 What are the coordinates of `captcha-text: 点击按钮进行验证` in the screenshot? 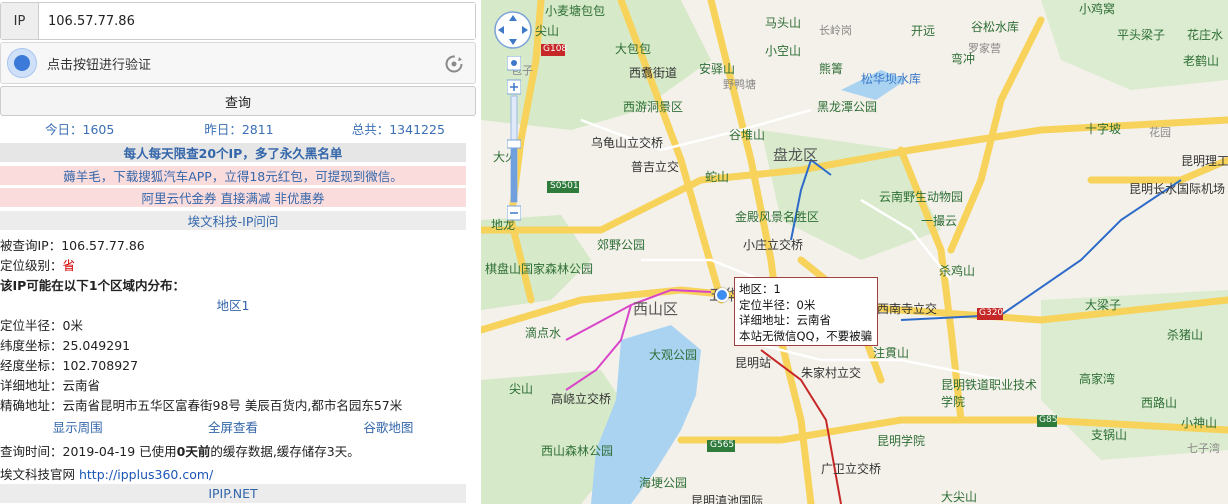 It's located at (99, 65).